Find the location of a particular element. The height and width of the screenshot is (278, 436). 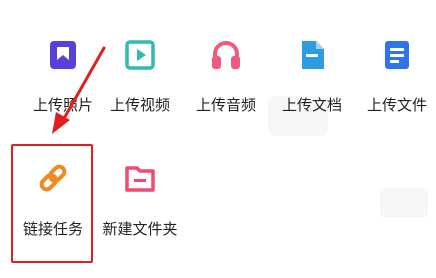

new-folder-label: 新建文件夹 is located at coordinates (140, 229).